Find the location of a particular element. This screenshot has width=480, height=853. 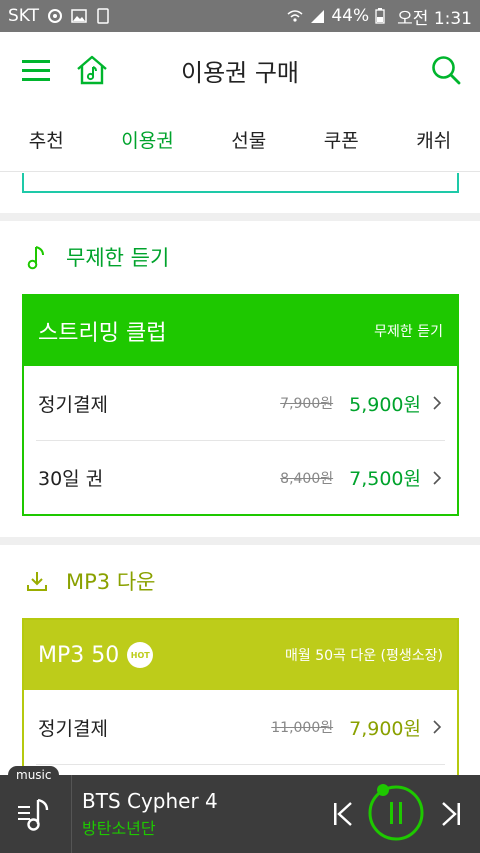

music-tag: music is located at coordinates (34, 775).